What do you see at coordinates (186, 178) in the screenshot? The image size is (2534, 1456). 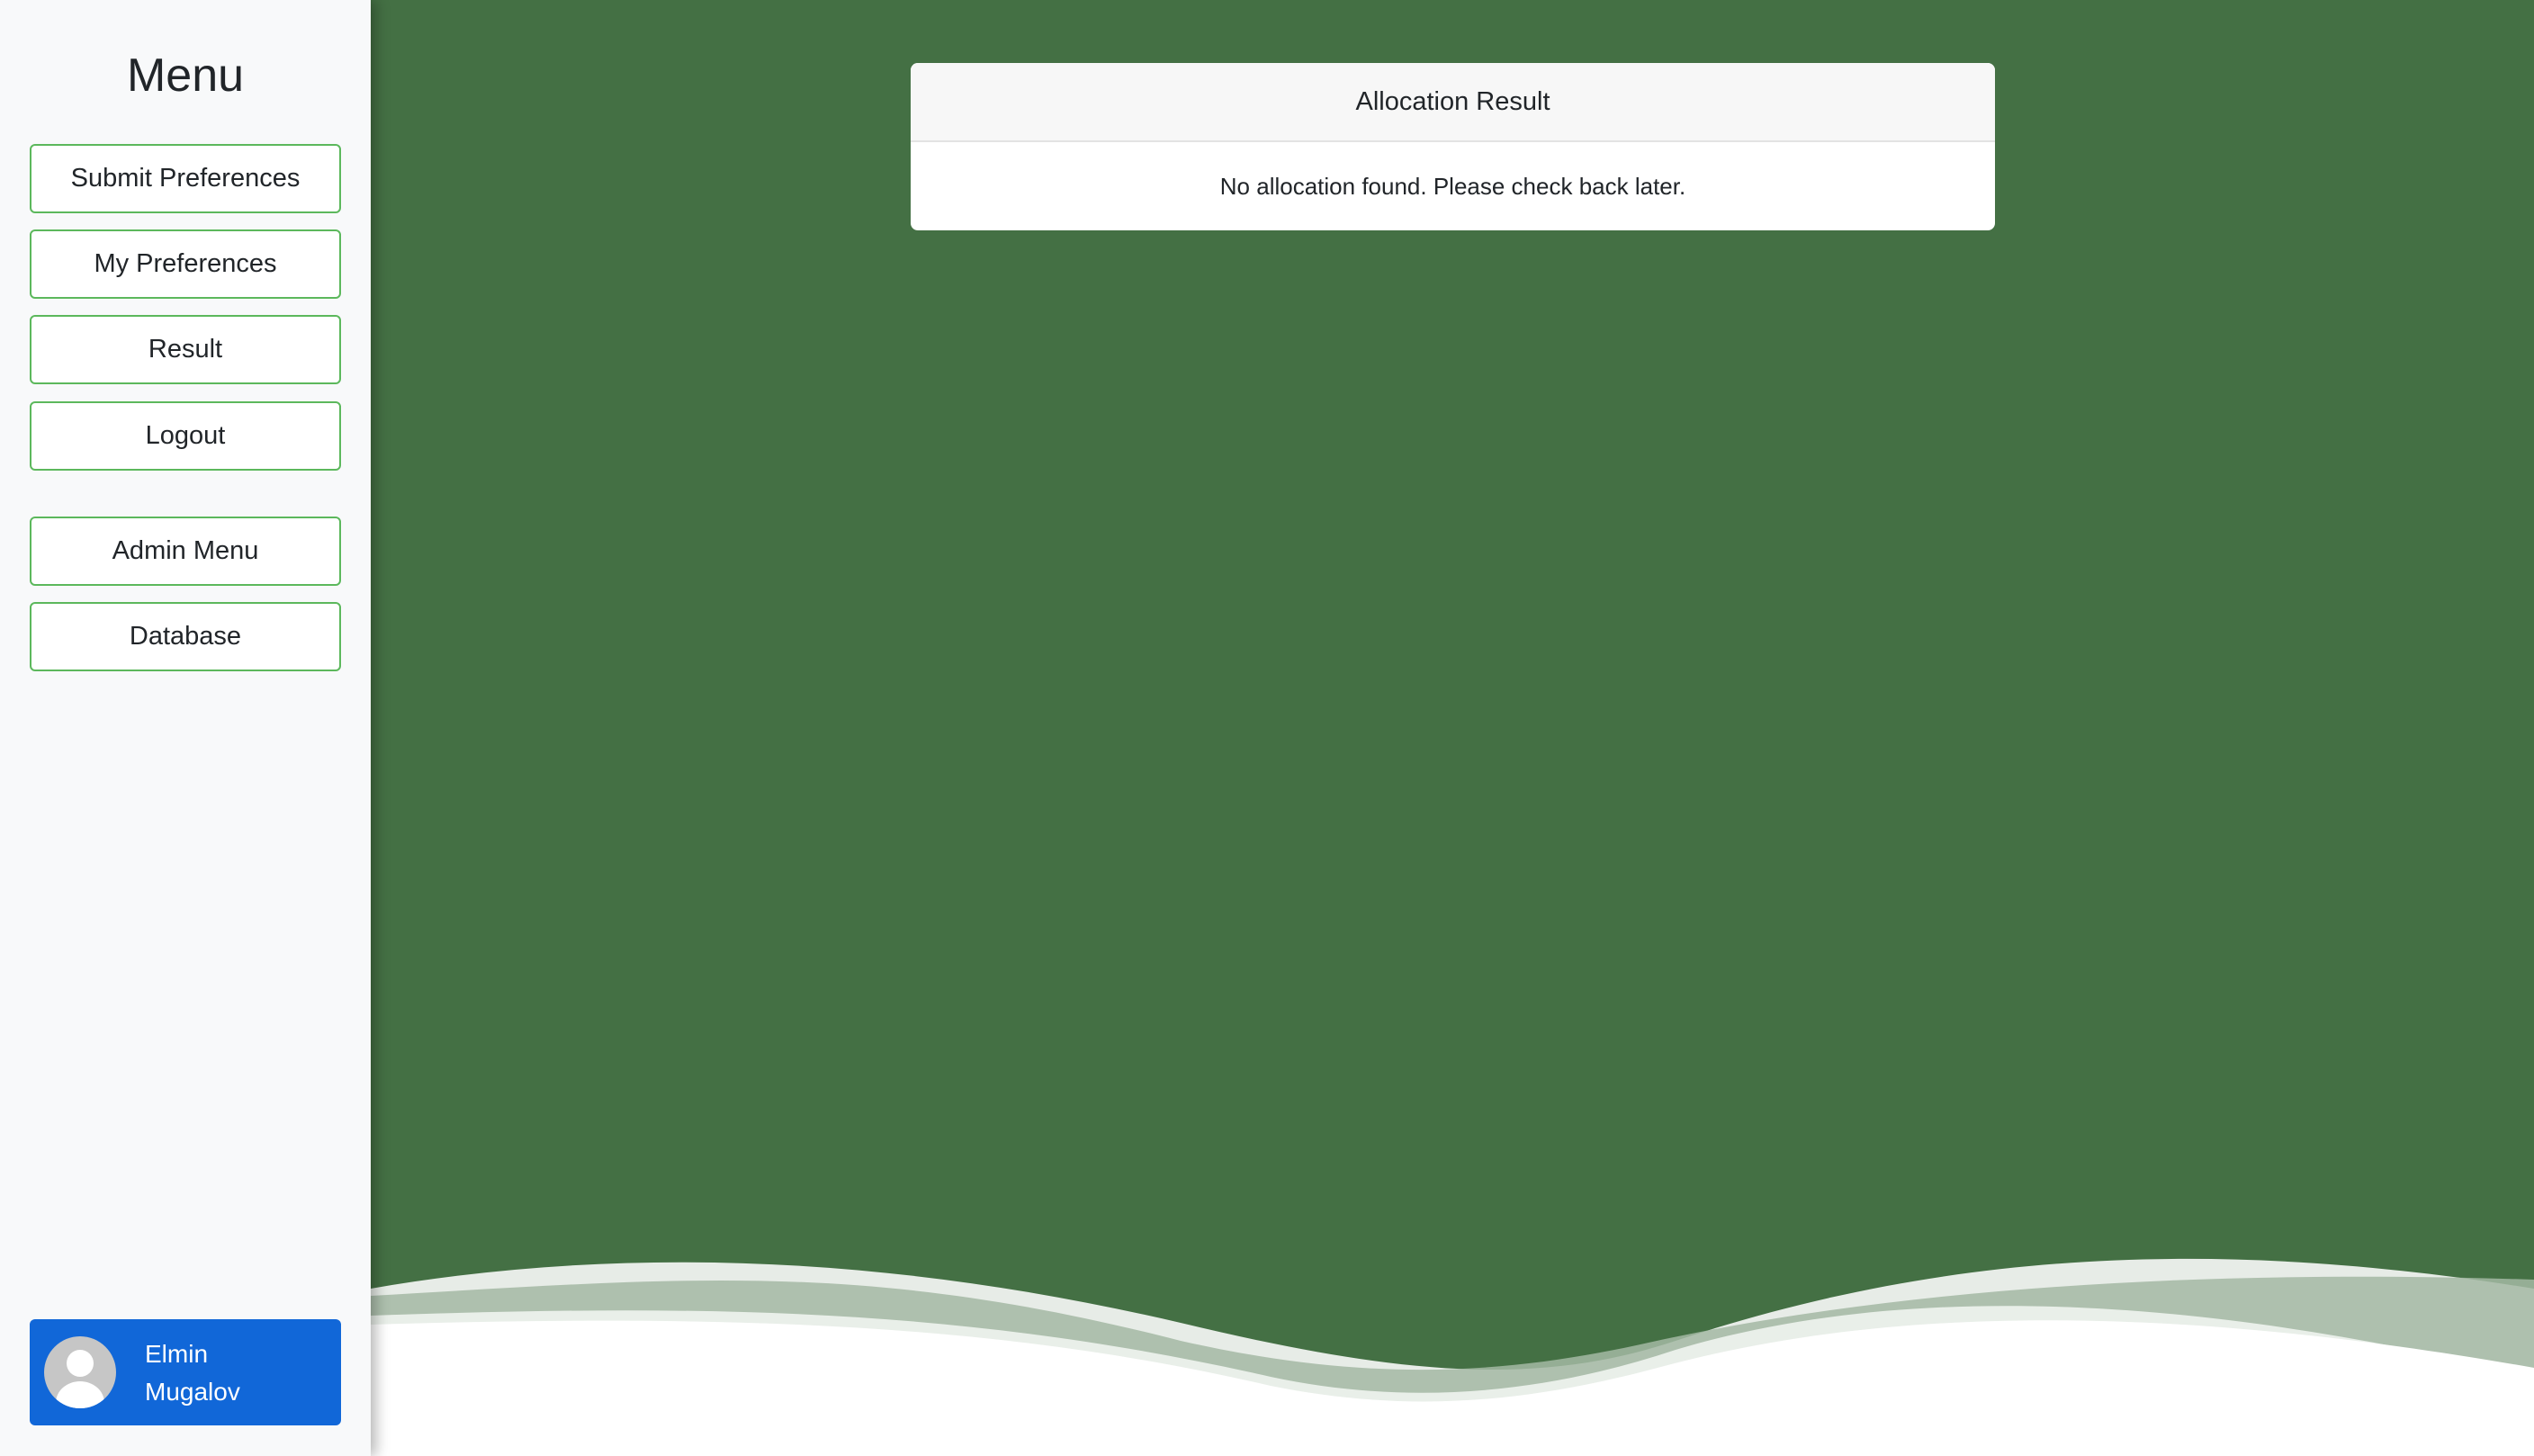 I see `submit-preferences-button: Submit Preferences` at bounding box center [186, 178].